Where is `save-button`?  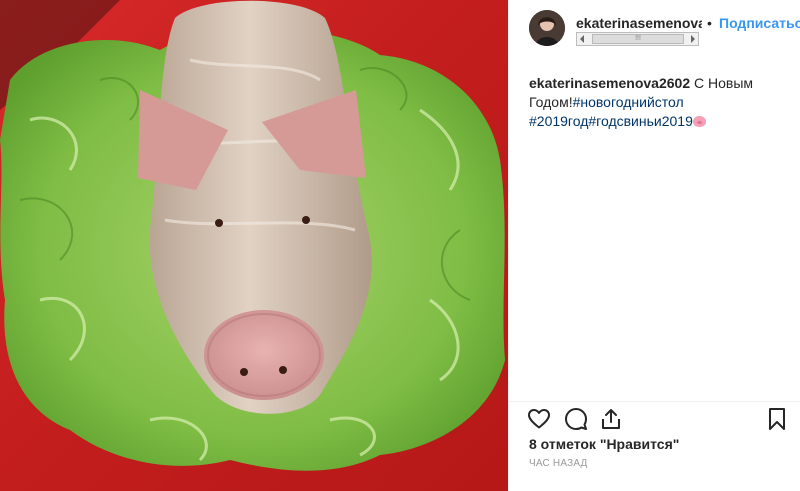 save-button is located at coordinates (777, 419).